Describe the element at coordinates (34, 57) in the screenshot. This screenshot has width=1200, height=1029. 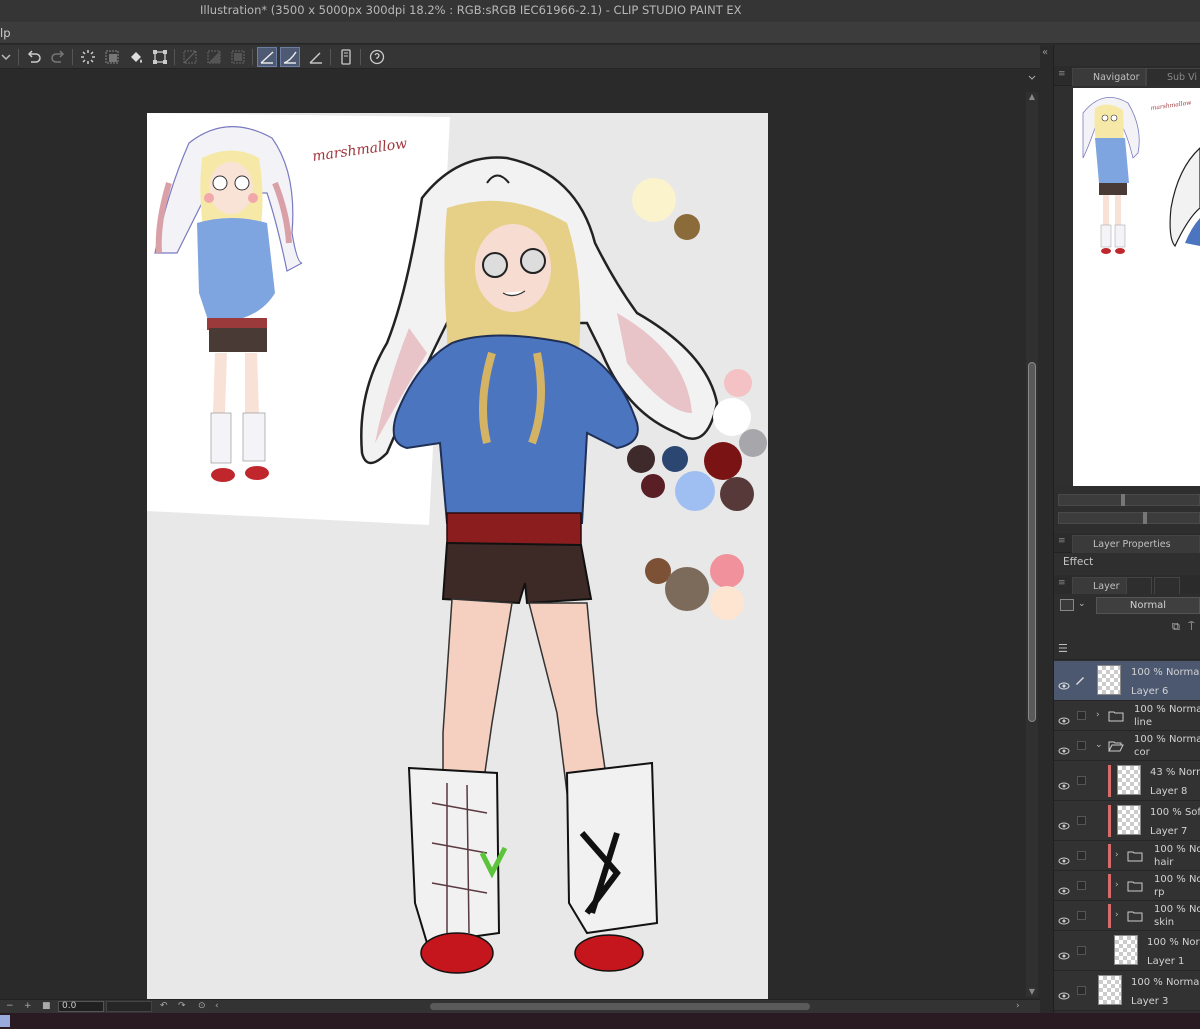
I see `undo-button` at that location.